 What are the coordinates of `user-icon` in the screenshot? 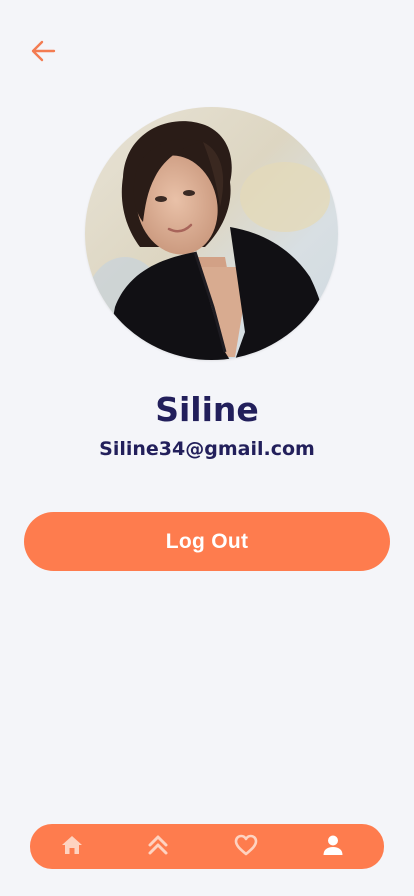 It's located at (333, 847).